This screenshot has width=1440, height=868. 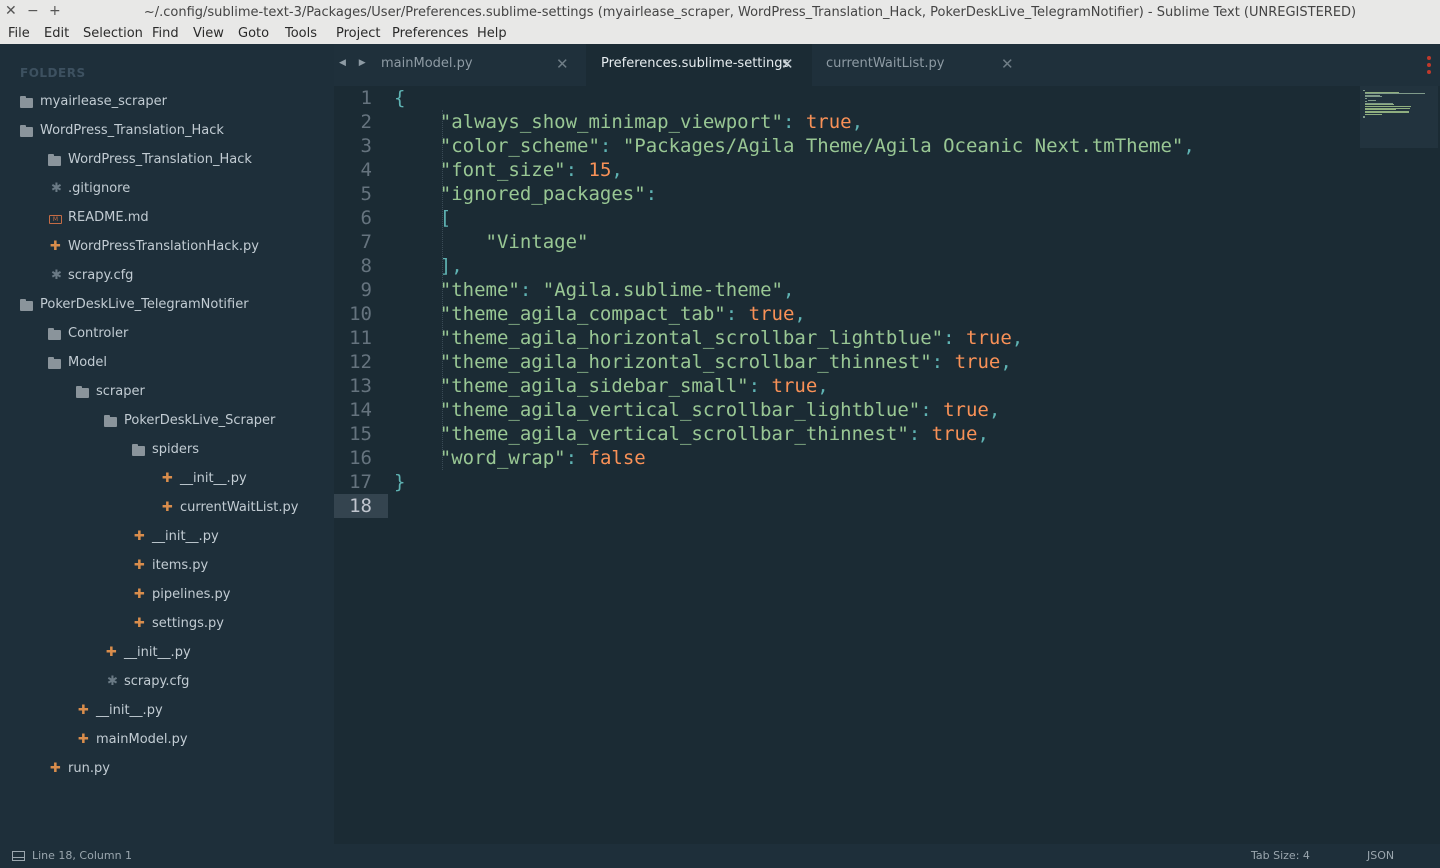 What do you see at coordinates (253, 33) in the screenshot?
I see `menu-goto: Goto` at bounding box center [253, 33].